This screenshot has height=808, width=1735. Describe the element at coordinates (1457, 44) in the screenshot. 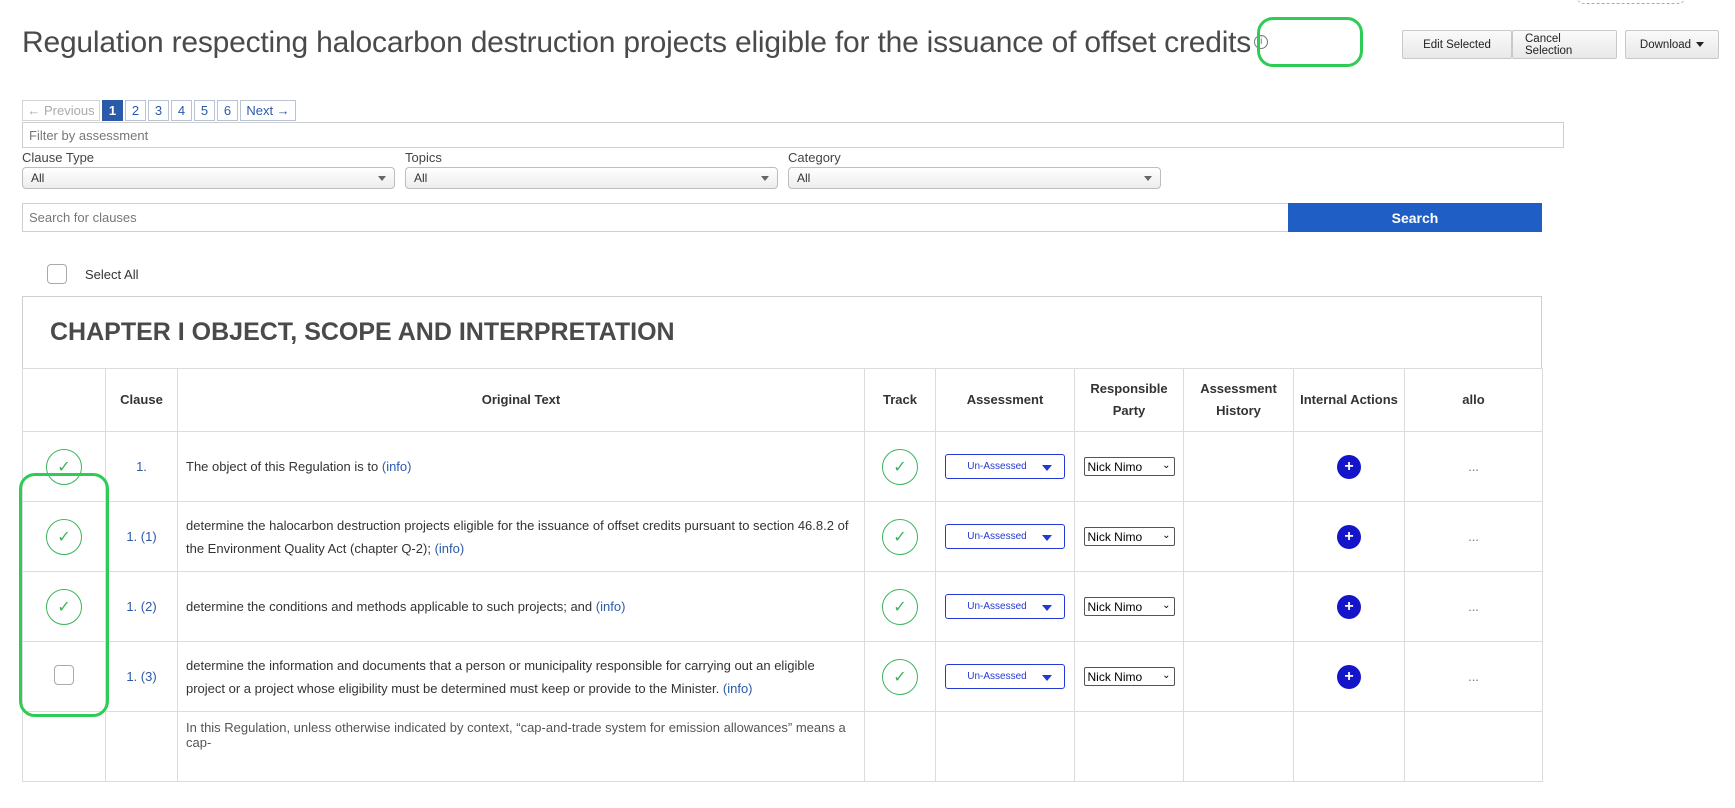

I see `edit-selected-button: Edit Selected` at that location.